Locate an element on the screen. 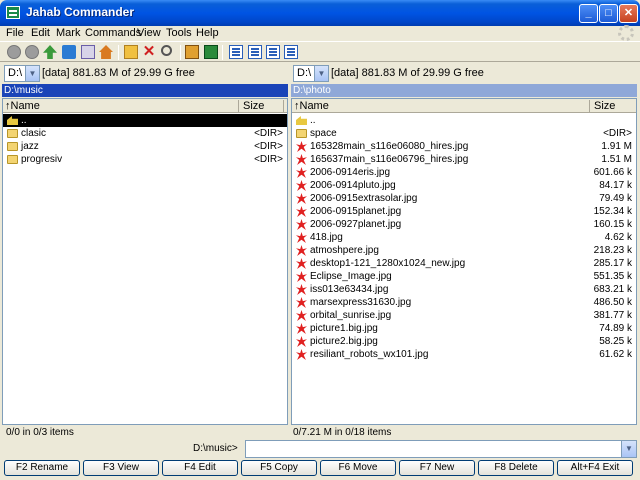  file-row: marsexpress31630.jpg 486.50 k is located at coordinates (464, 302).